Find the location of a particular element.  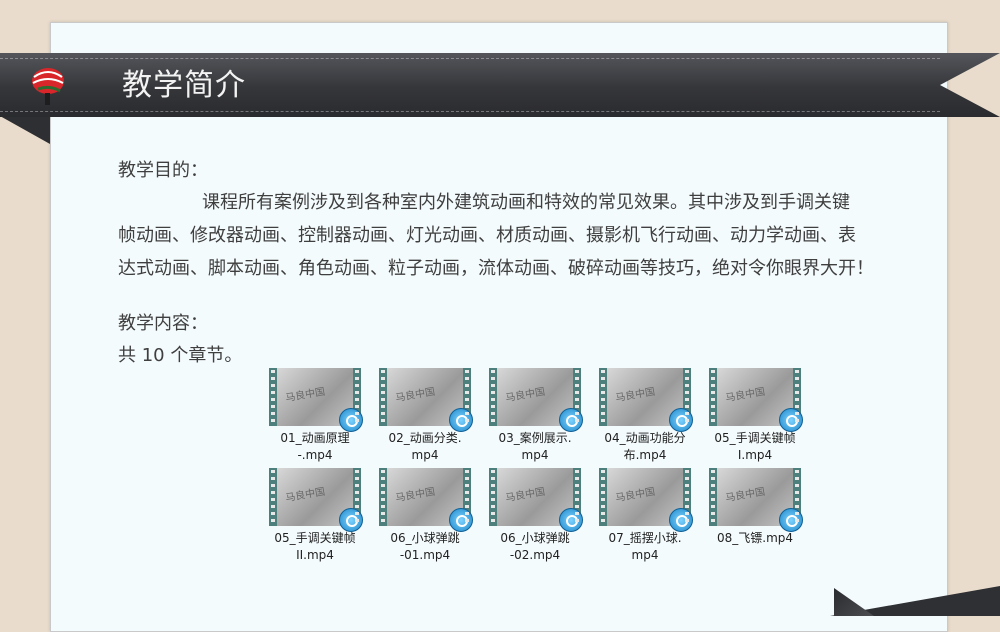

objective-line-1: 课程所有案例涉及到各种室内外建筑动画和特效的常见效果。其中涉及到手调关键 is located at coordinates (526, 202).